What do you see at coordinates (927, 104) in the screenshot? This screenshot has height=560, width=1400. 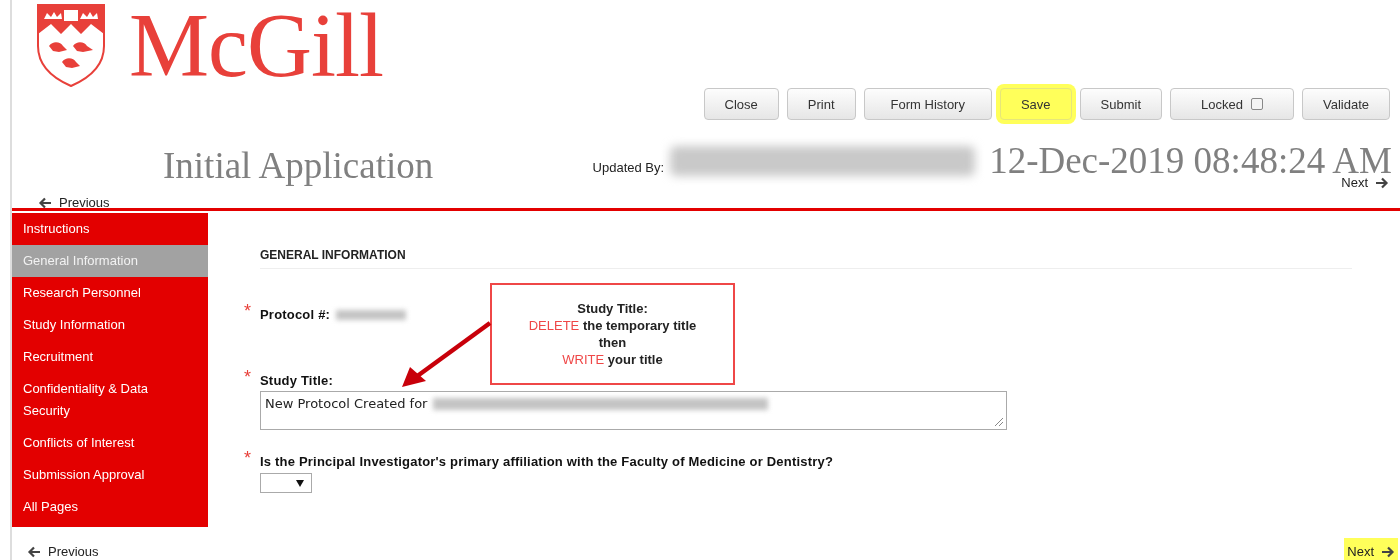 I see `toolbar-button: Form History` at bounding box center [927, 104].